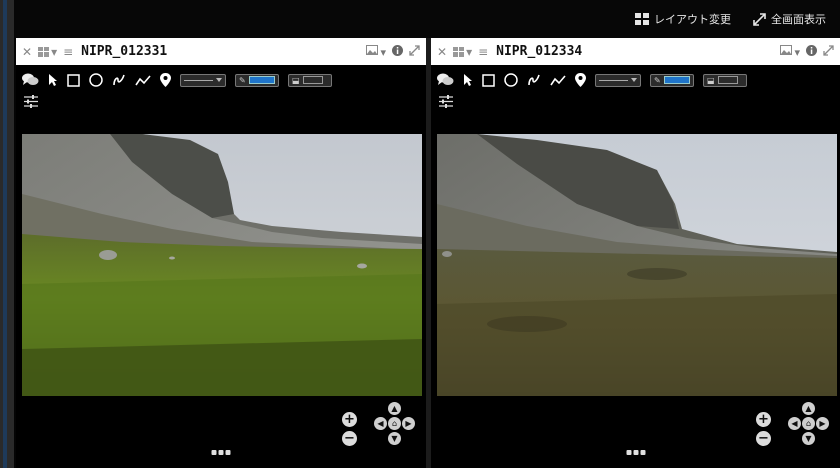 This screenshot has height=468, width=840. I want to click on left-edge-accent, so click(5, 234).